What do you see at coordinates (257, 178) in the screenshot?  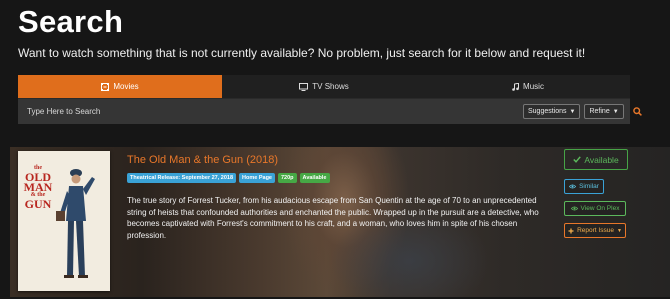 I see `home-page-badge: Home Page` at bounding box center [257, 178].